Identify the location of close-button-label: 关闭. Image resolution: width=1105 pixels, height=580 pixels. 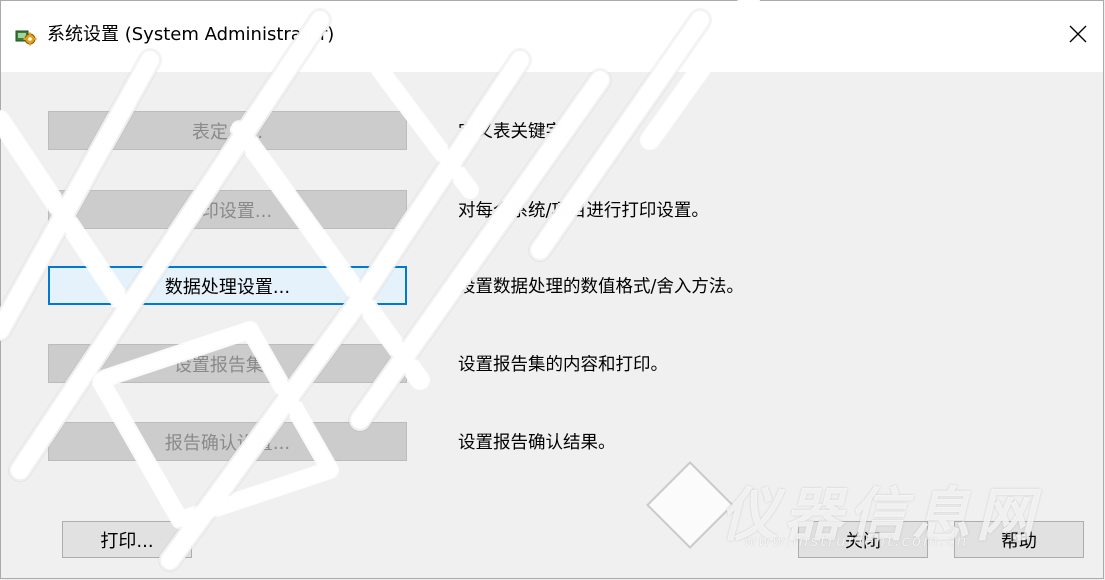
(863, 541).